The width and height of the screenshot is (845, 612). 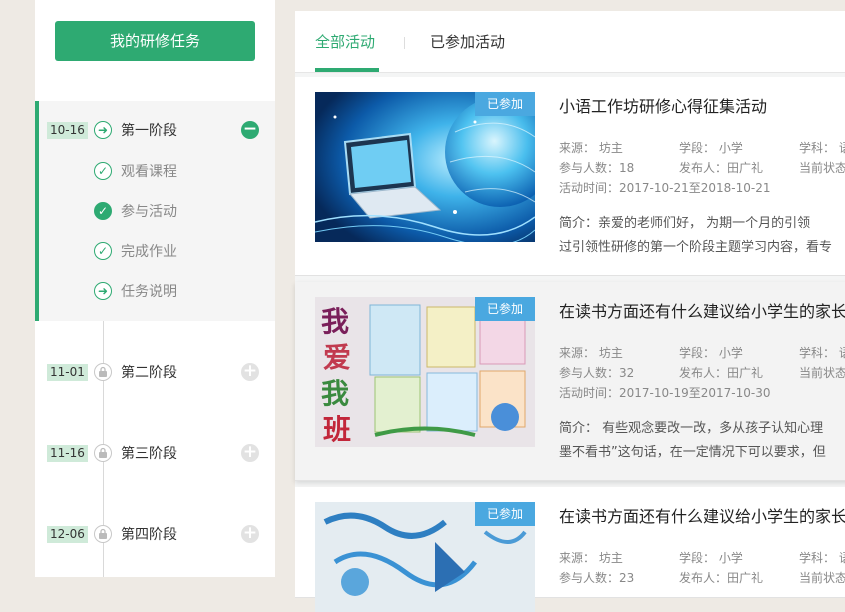 I want to click on stage-date-badge: 11-16, so click(x=67, y=453).